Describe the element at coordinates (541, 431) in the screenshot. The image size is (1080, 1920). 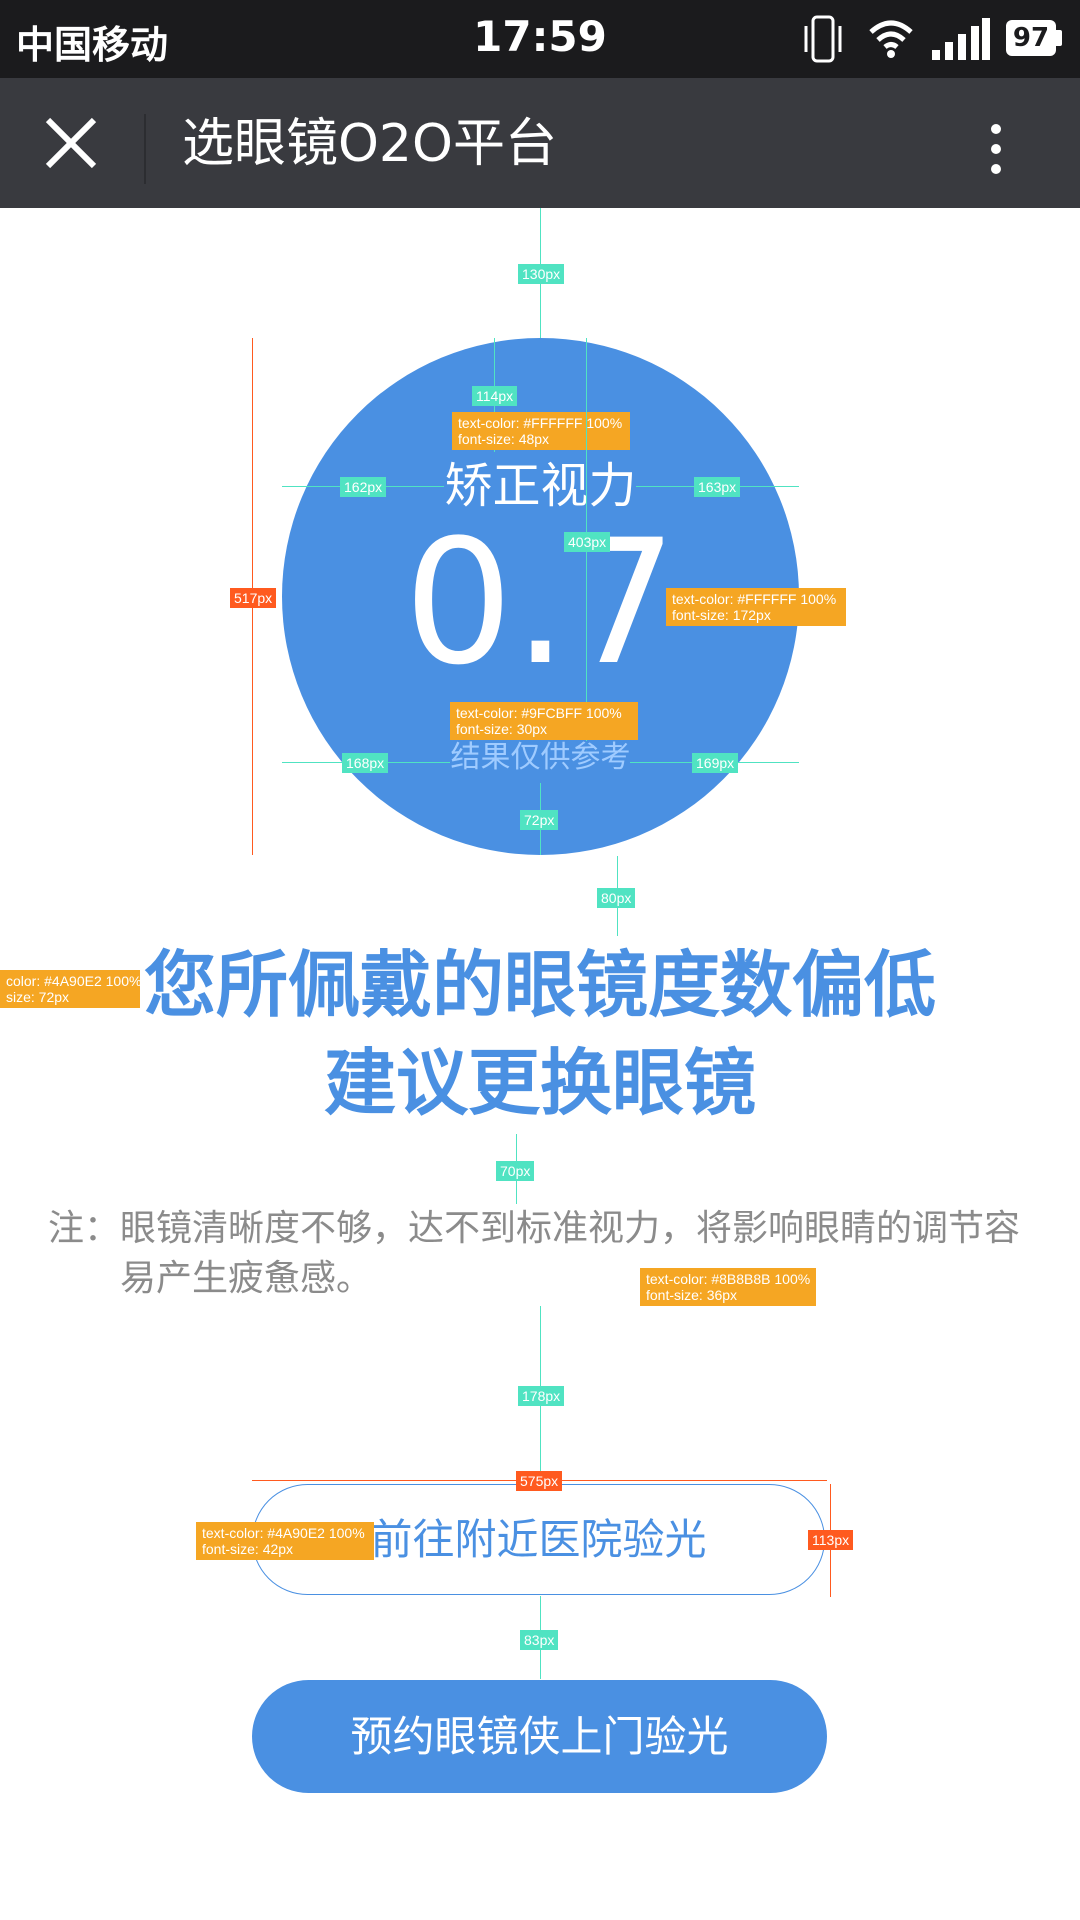
I see `annotation-spec-label: text-color: #FFFFFF 100% font-size: 48px` at that location.